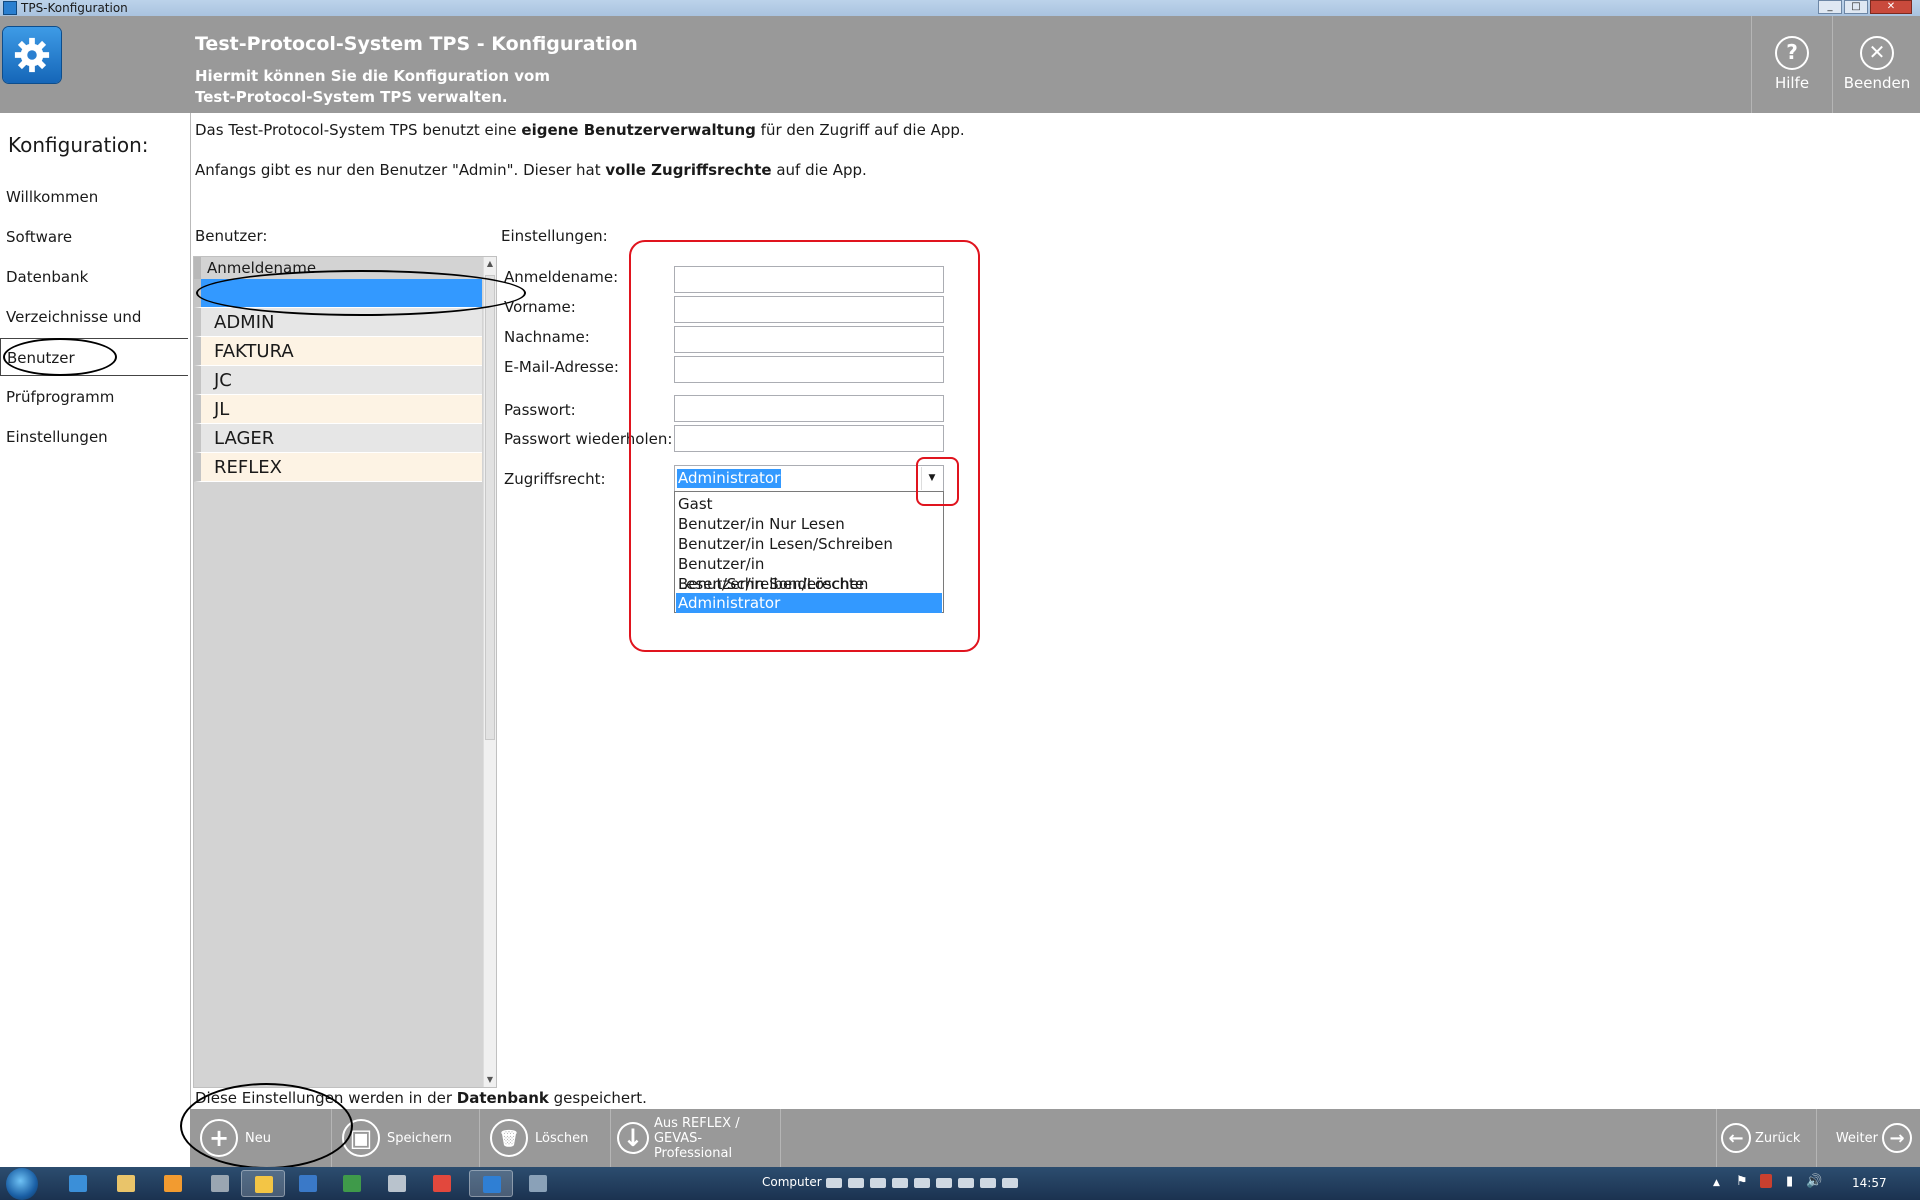 The image size is (1920, 1200). Describe the element at coordinates (1792, 83) in the screenshot. I see `help-label: Hilfe` at that location.